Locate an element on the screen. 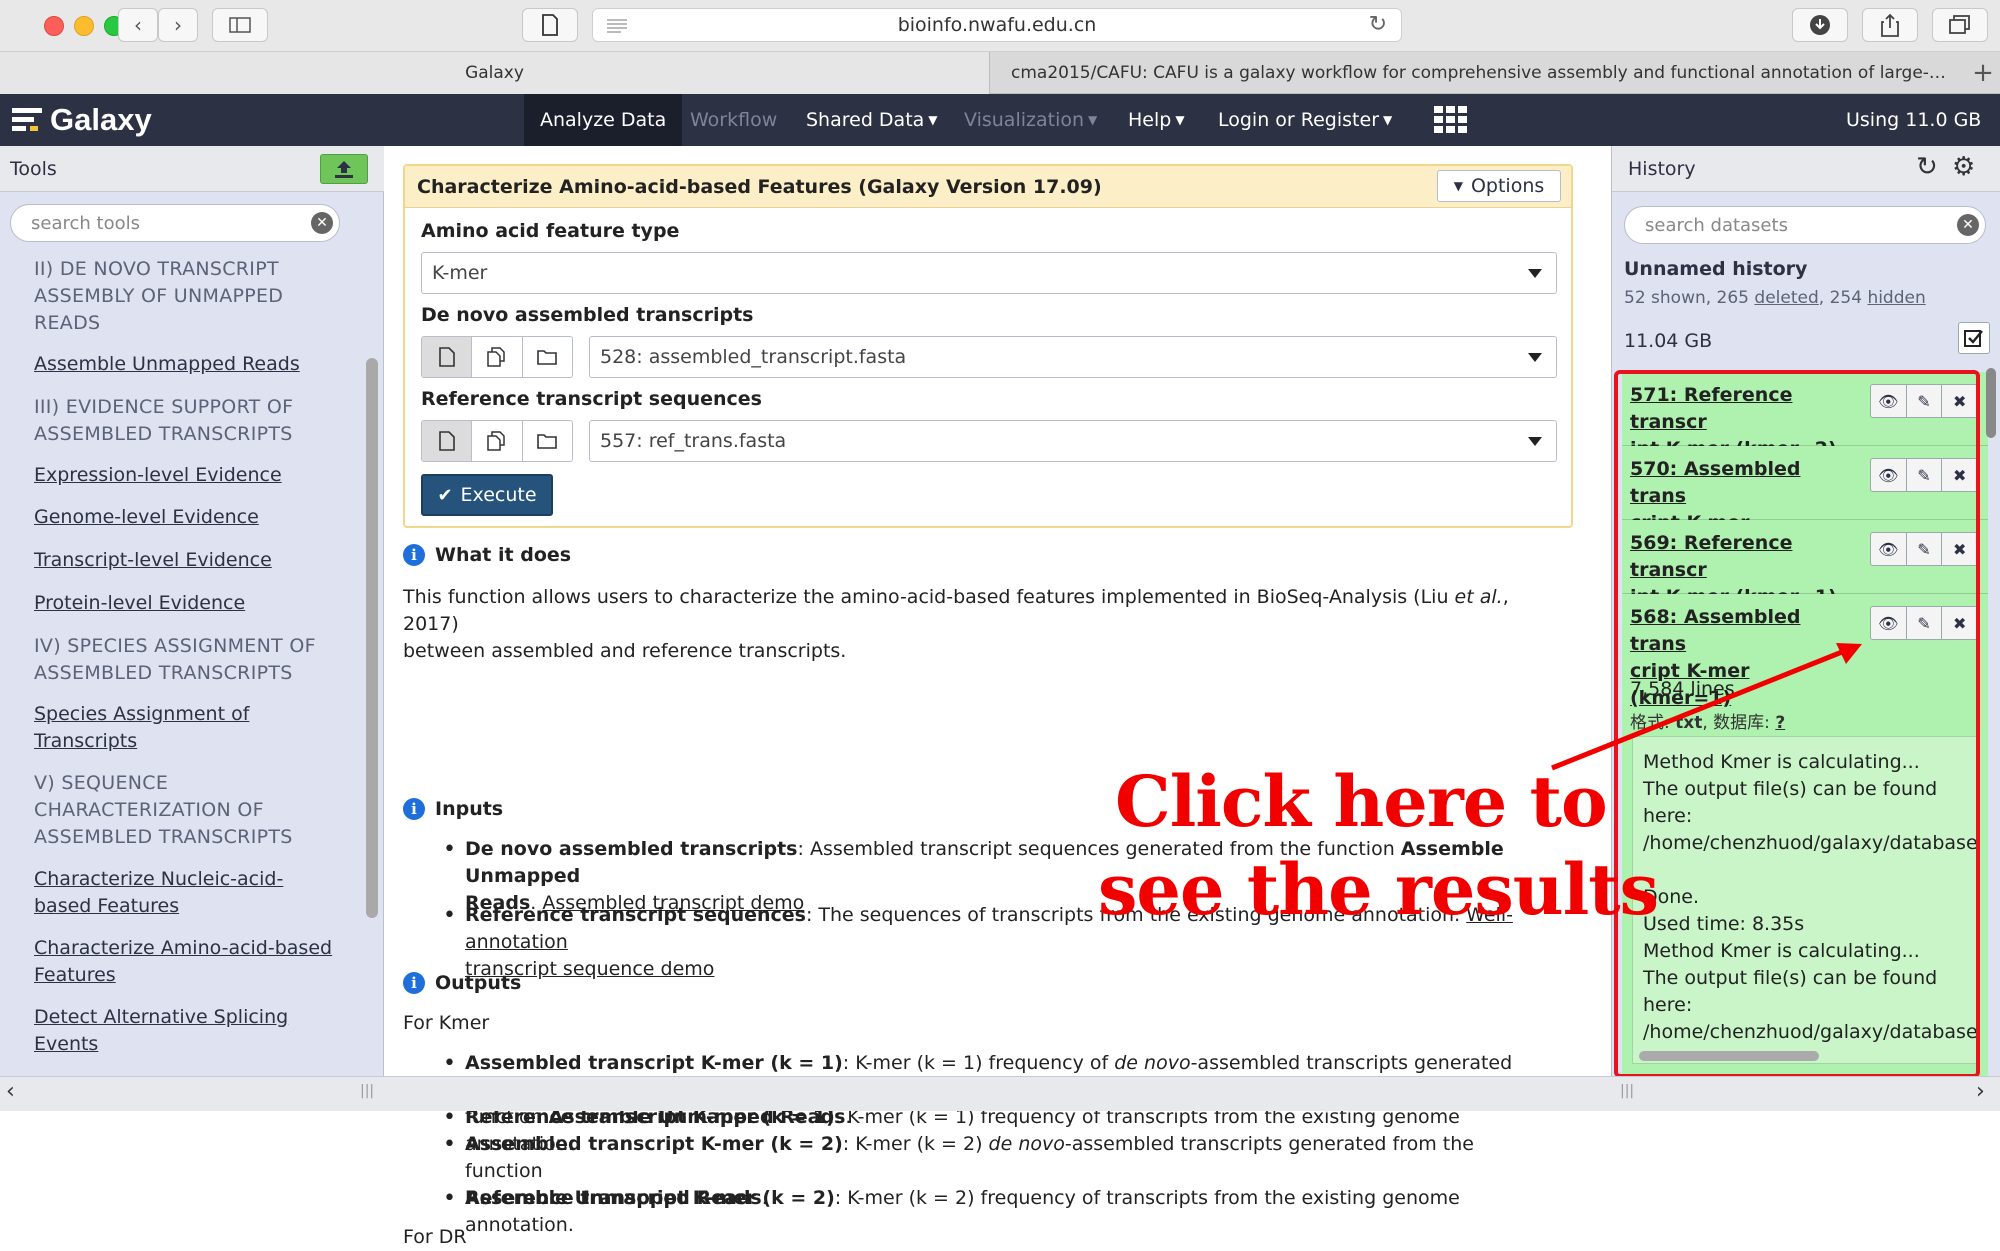 The width and height of the screenshot is (2000, 1251). execute-button: ✔ Execute is located at coordinates (487, 495).